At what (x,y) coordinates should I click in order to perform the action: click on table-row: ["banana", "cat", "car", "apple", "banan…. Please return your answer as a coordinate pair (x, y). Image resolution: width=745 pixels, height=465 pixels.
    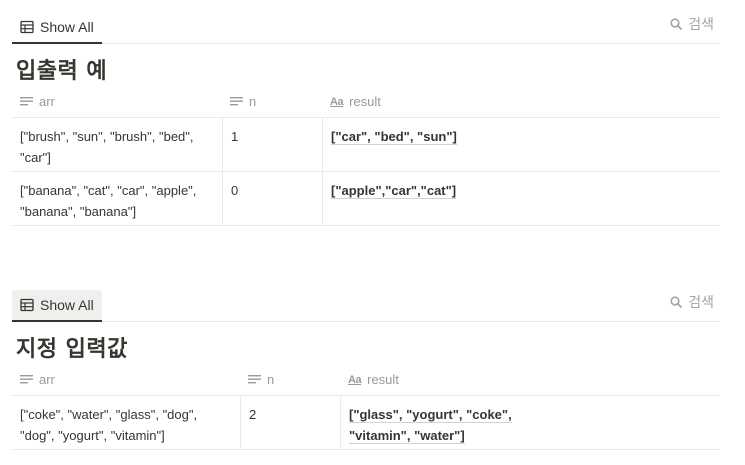
    Looking at the image, I should click on (366, 199).